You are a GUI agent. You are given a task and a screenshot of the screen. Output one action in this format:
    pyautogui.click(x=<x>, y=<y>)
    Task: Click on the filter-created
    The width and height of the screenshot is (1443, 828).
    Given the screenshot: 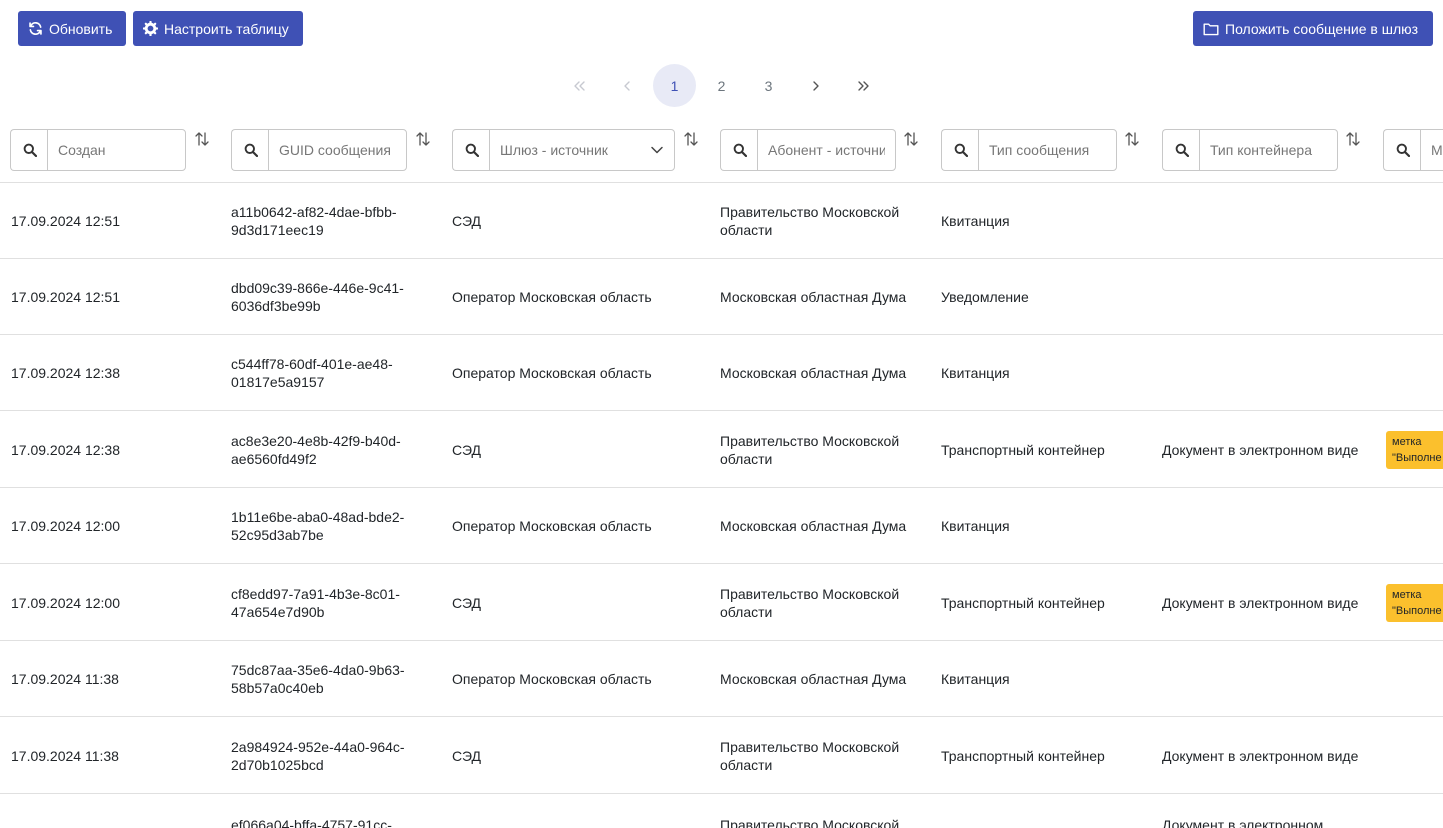 What is the action you would take?
    pyautogui.click(x=98, y=150)
    